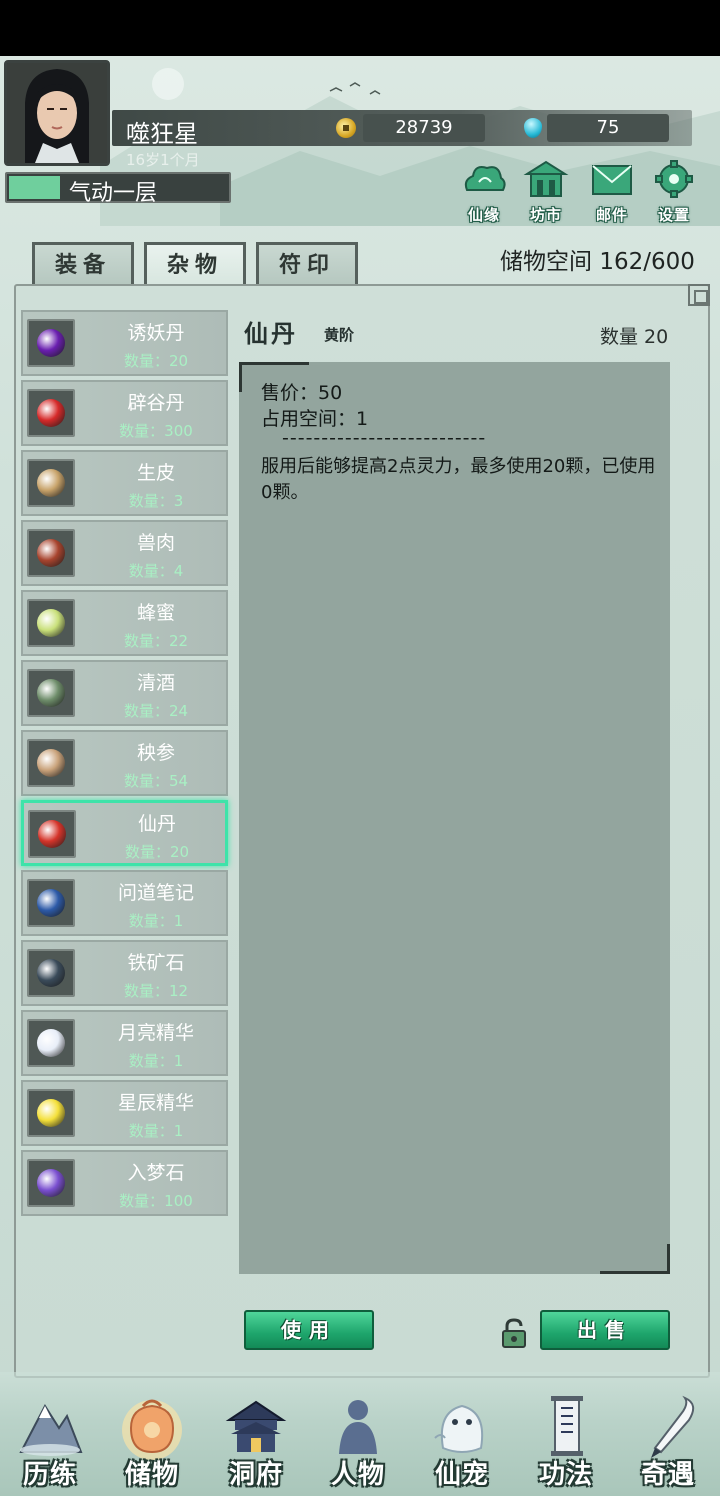 The image size is (720, 1496). I want to click on nav-storage: 储物, so click(152, 1442).